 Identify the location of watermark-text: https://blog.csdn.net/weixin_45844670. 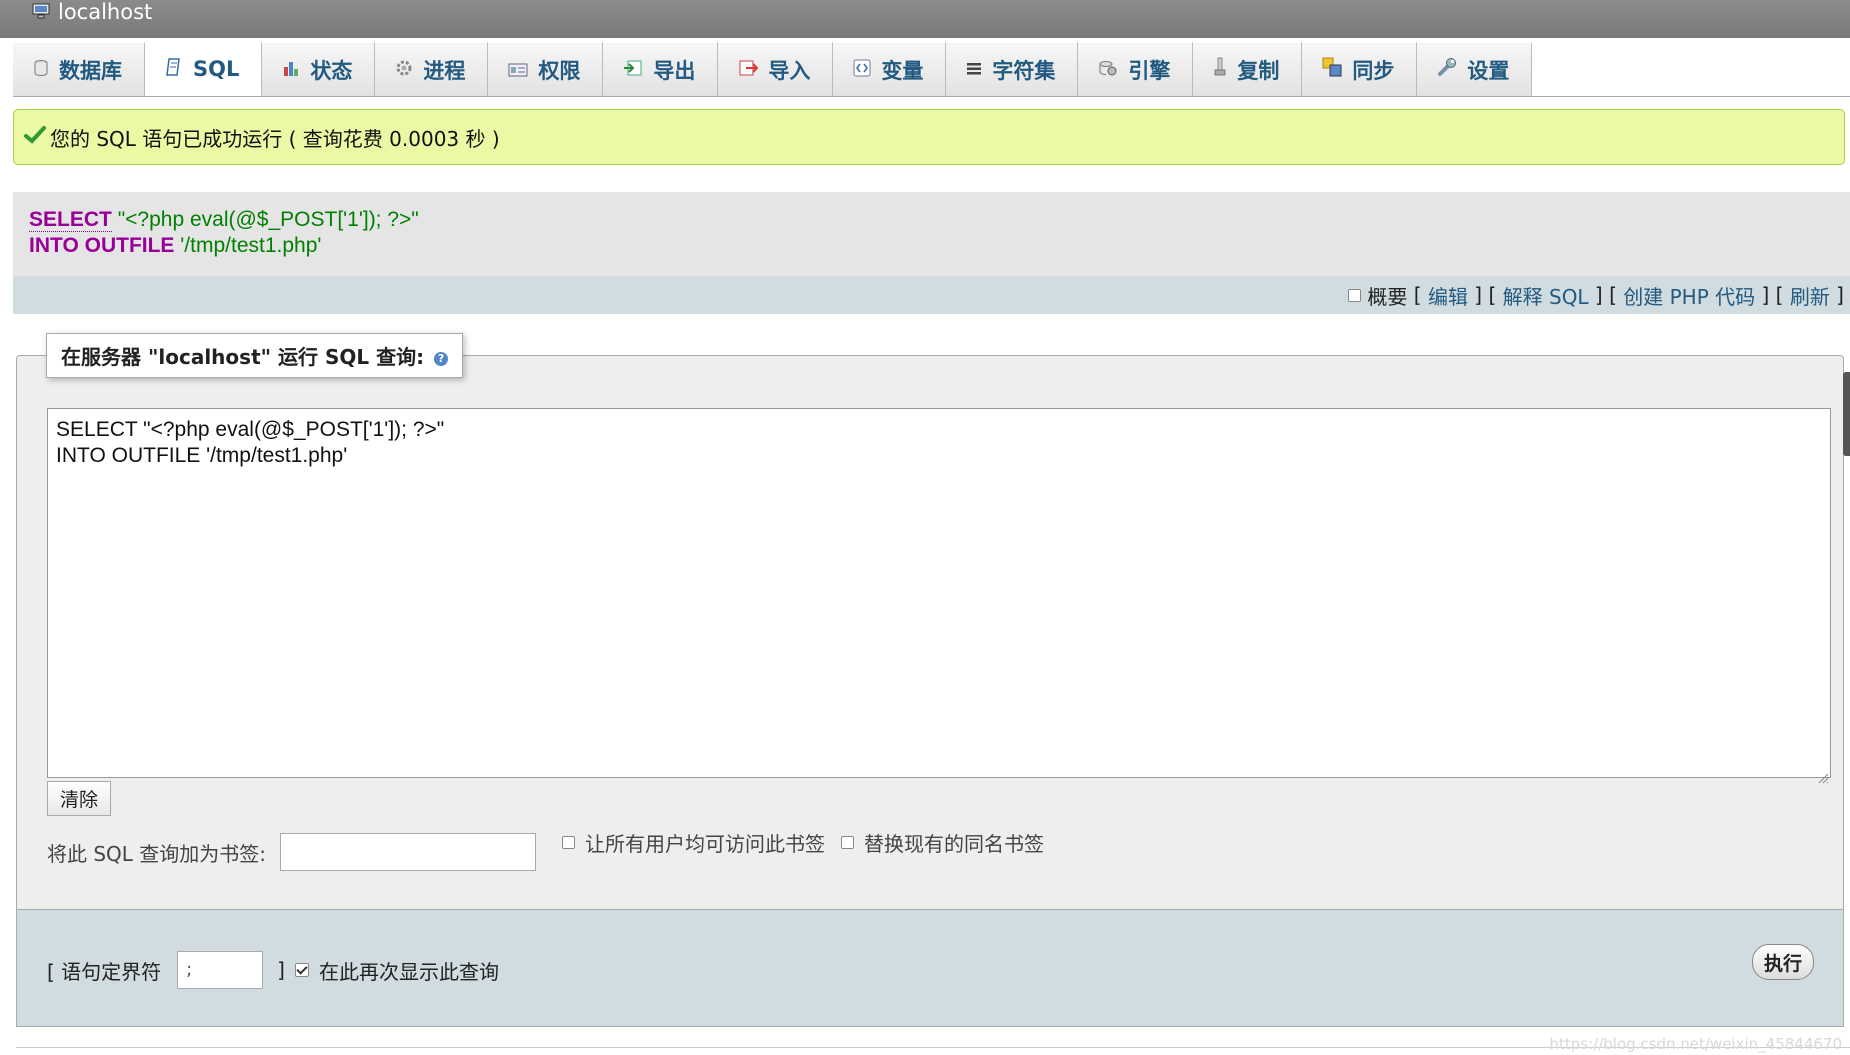
(1695, 1044).